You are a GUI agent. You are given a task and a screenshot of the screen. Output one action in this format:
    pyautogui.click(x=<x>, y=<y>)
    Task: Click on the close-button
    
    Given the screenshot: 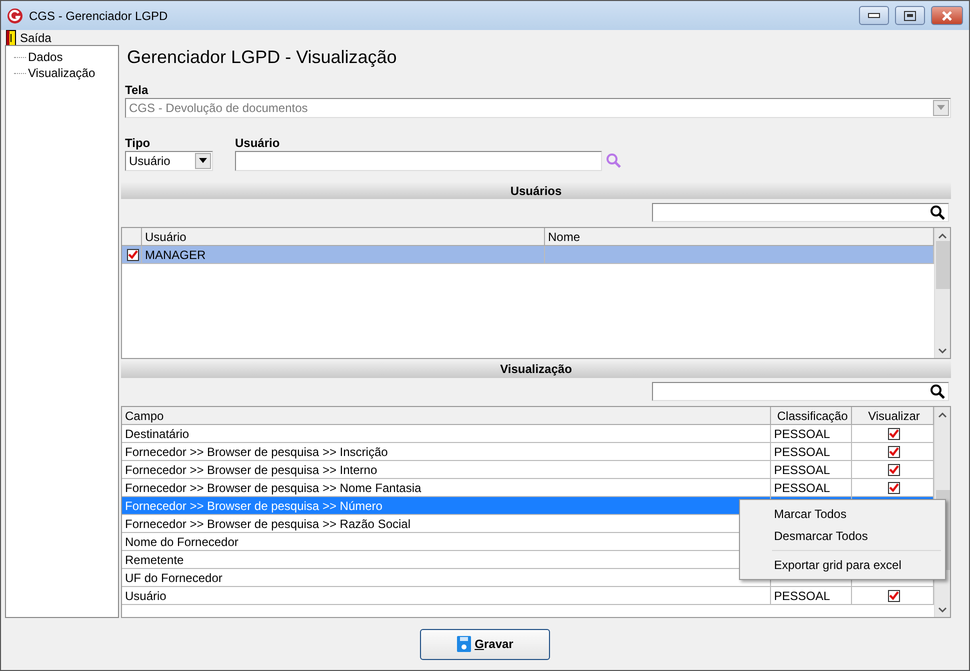 What is the action you would take?
    pyautogui.click(x=947, y=15)
    